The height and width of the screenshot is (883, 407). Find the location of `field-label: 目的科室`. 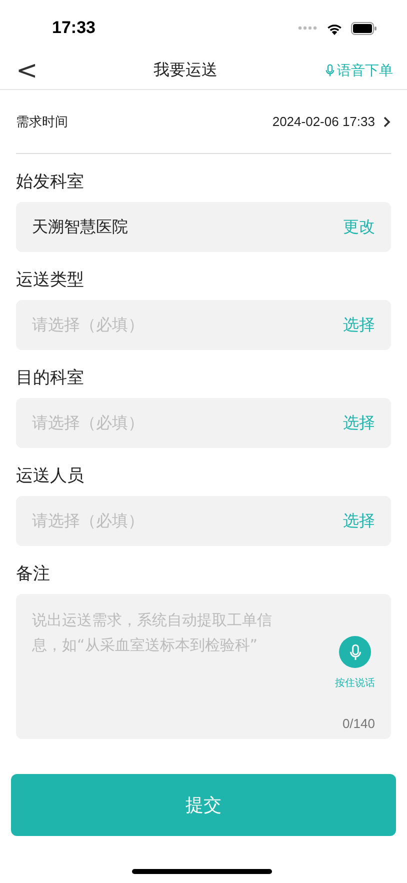

field-label: 目的科室 is located at coordinates (50, 378).